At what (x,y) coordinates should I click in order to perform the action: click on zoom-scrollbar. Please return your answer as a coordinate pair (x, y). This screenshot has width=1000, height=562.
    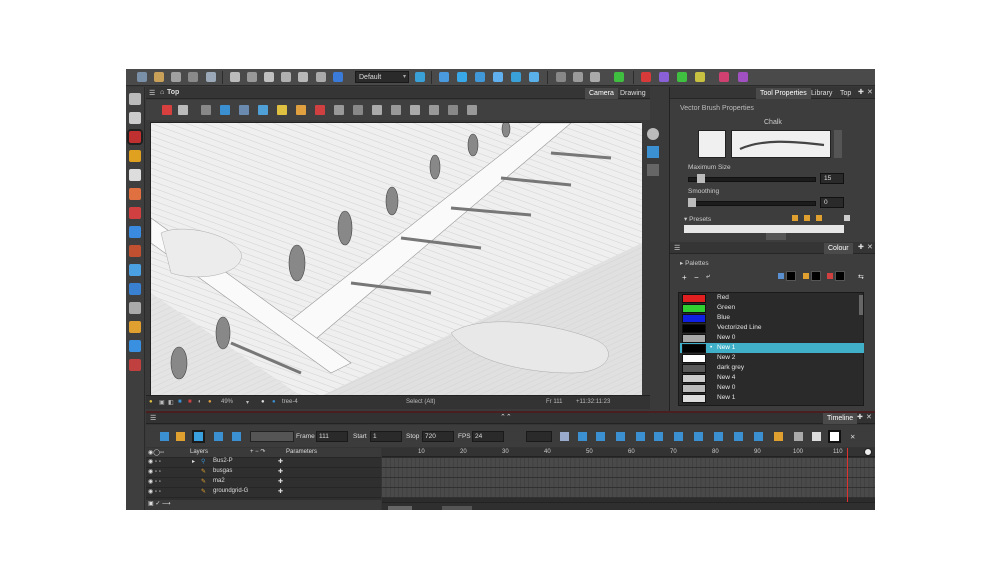
    Looking at the image, I should click on (457, 508).